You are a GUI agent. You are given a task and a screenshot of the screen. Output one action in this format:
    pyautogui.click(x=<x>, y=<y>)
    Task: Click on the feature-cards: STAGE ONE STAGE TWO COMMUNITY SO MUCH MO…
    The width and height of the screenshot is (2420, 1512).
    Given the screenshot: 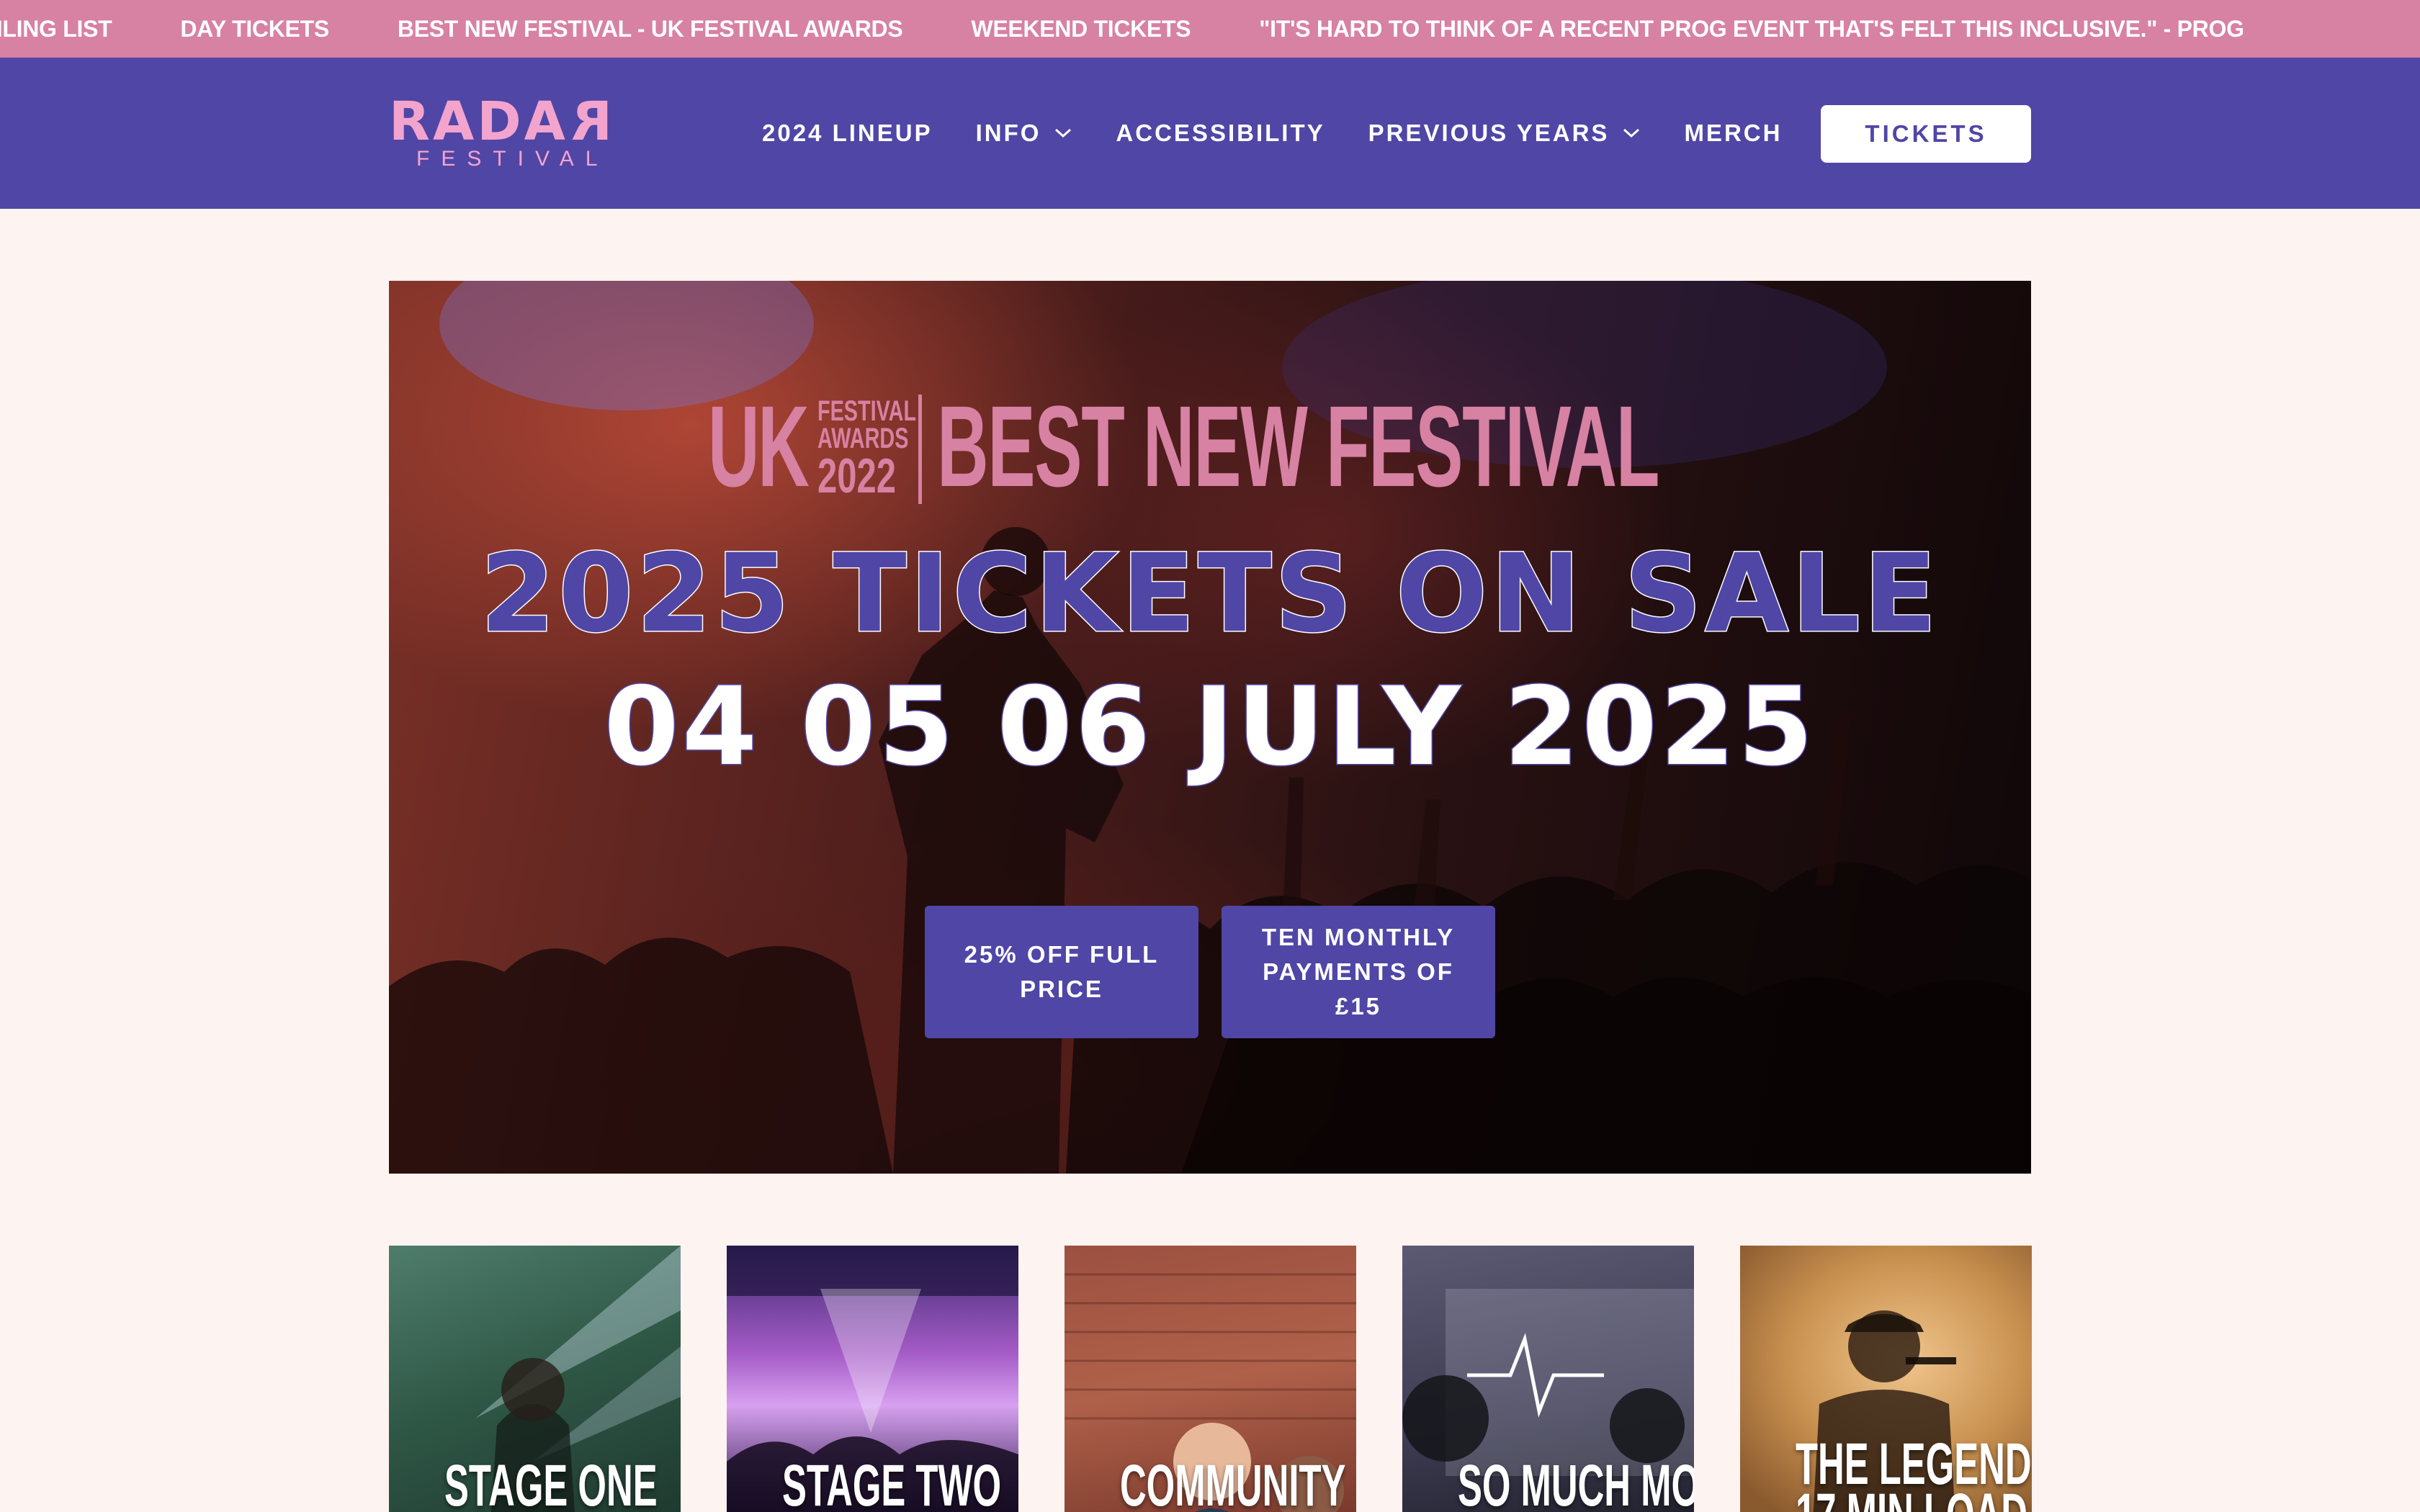 What is the action you would take?
    pyautogui.click(x=1210, y=1379)
    